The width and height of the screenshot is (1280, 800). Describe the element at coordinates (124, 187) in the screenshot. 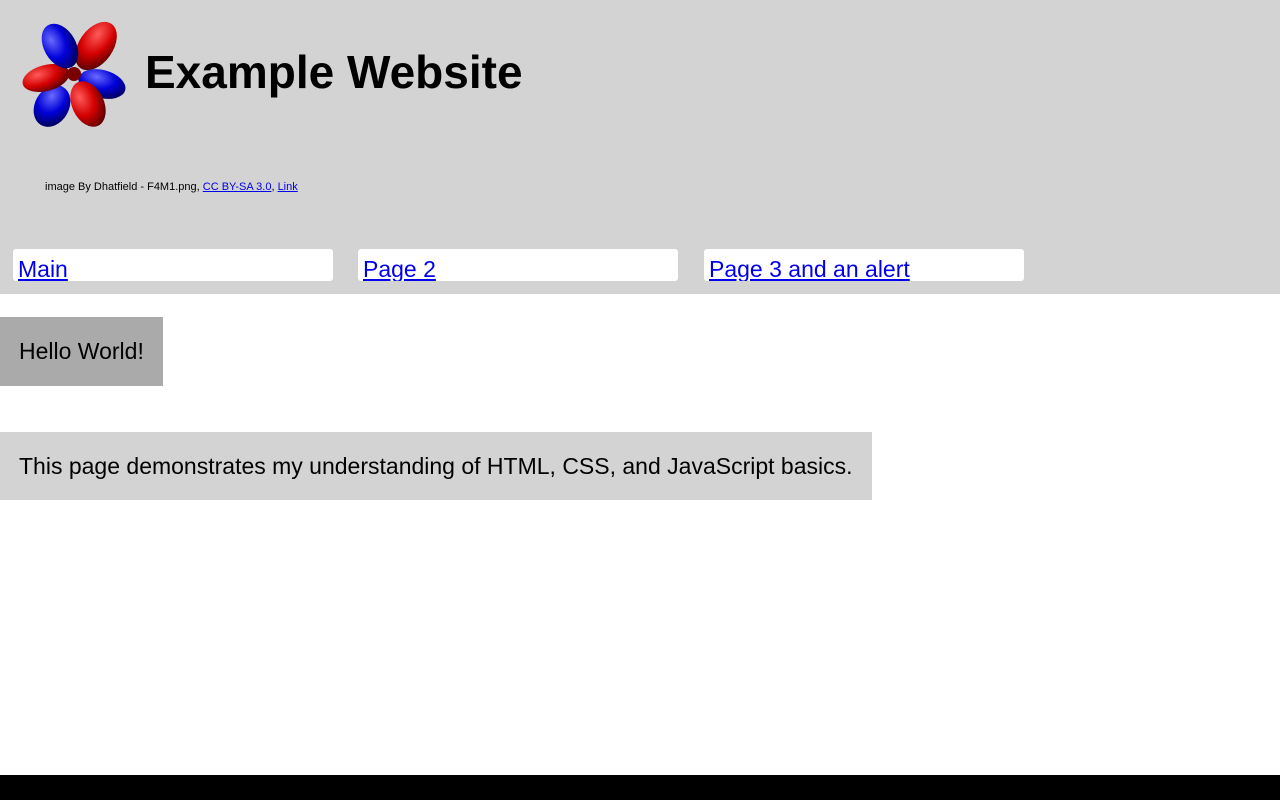

I see `credit-text: image By Dhatfield - F4M1.png,` at that location.